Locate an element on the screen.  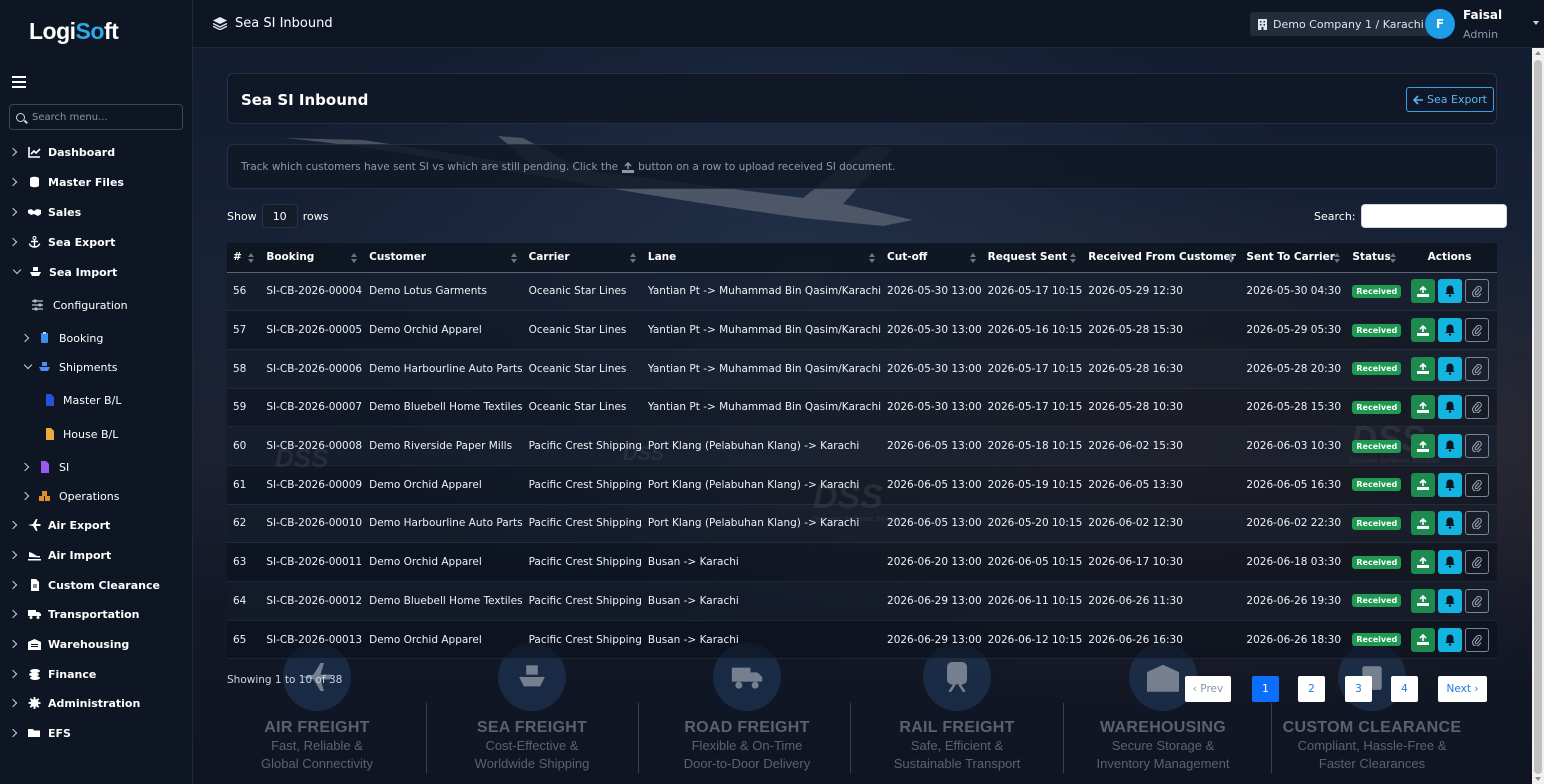
col-header-sent-to-carrier: Sent To Carrier is located at coordinates (1293, 258).